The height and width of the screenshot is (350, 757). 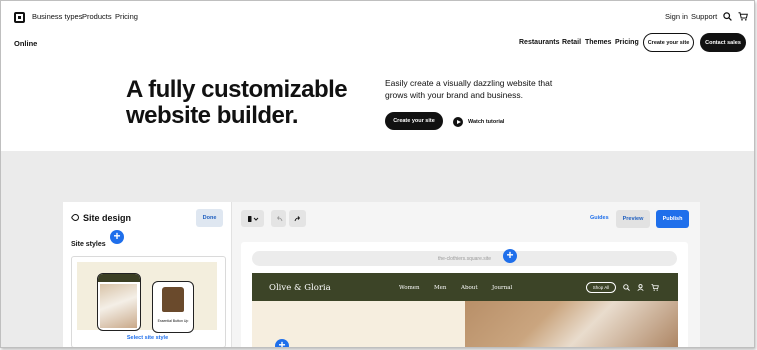 I want to click on select-site-style-link: Select site style, so click(x=147, y=338).